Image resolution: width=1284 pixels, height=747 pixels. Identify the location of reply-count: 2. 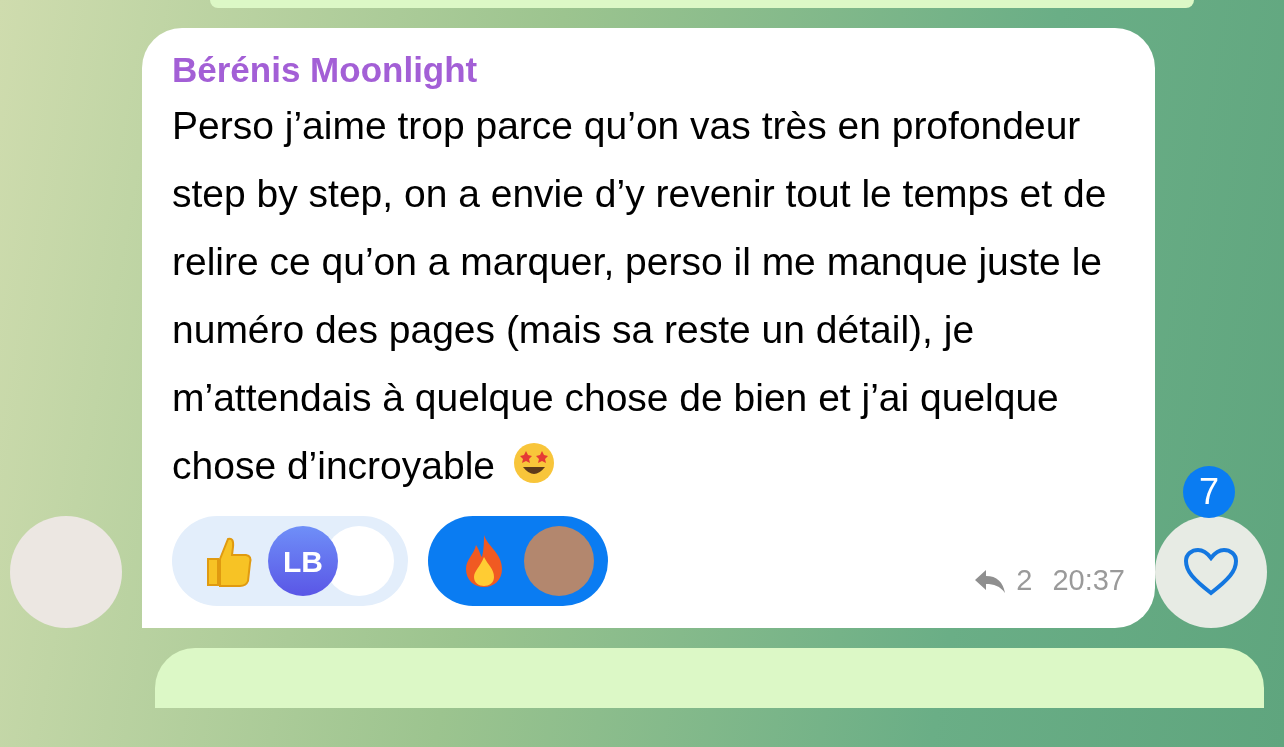
(1024, 581).